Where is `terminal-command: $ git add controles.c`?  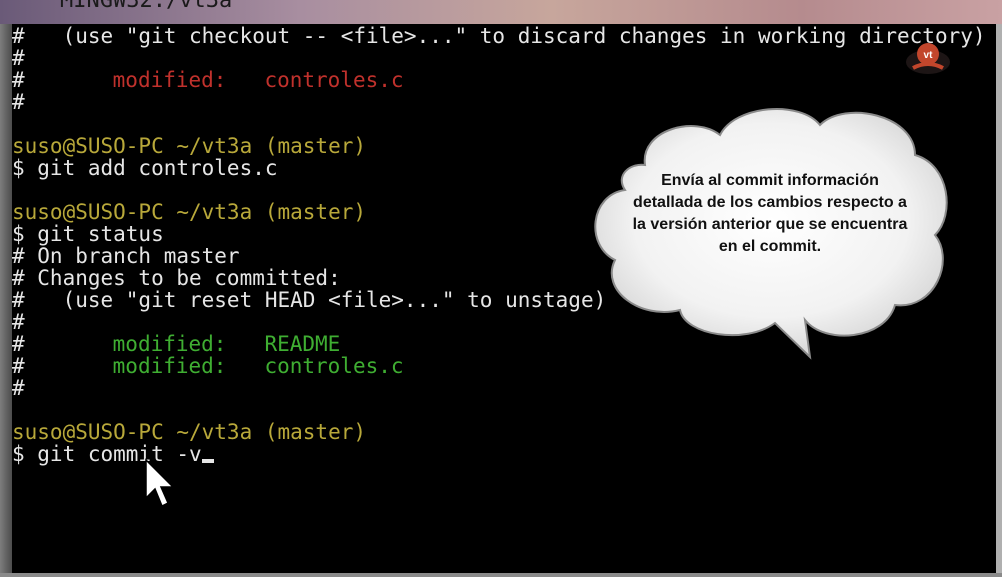 terminal-command: $ git add controles.c is located at coordinates (145, 168).